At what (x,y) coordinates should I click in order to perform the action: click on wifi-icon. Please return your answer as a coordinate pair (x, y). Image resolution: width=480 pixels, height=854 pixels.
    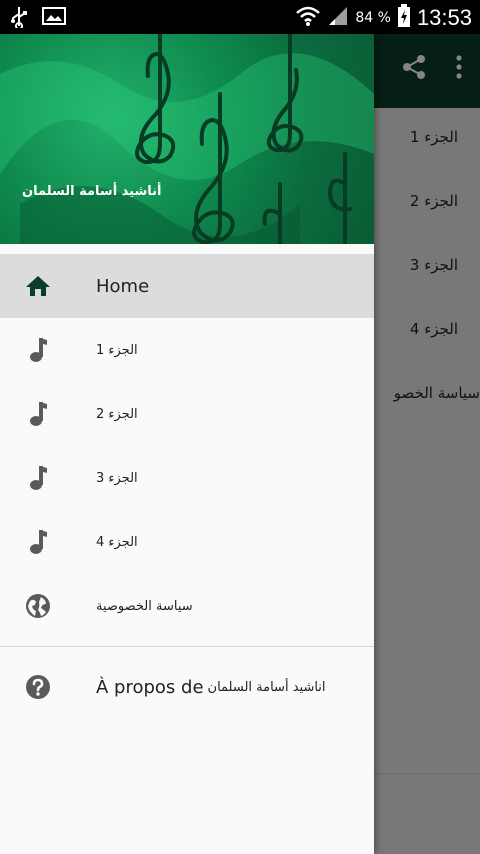
    Looking at the image, I should click on (308, 18).